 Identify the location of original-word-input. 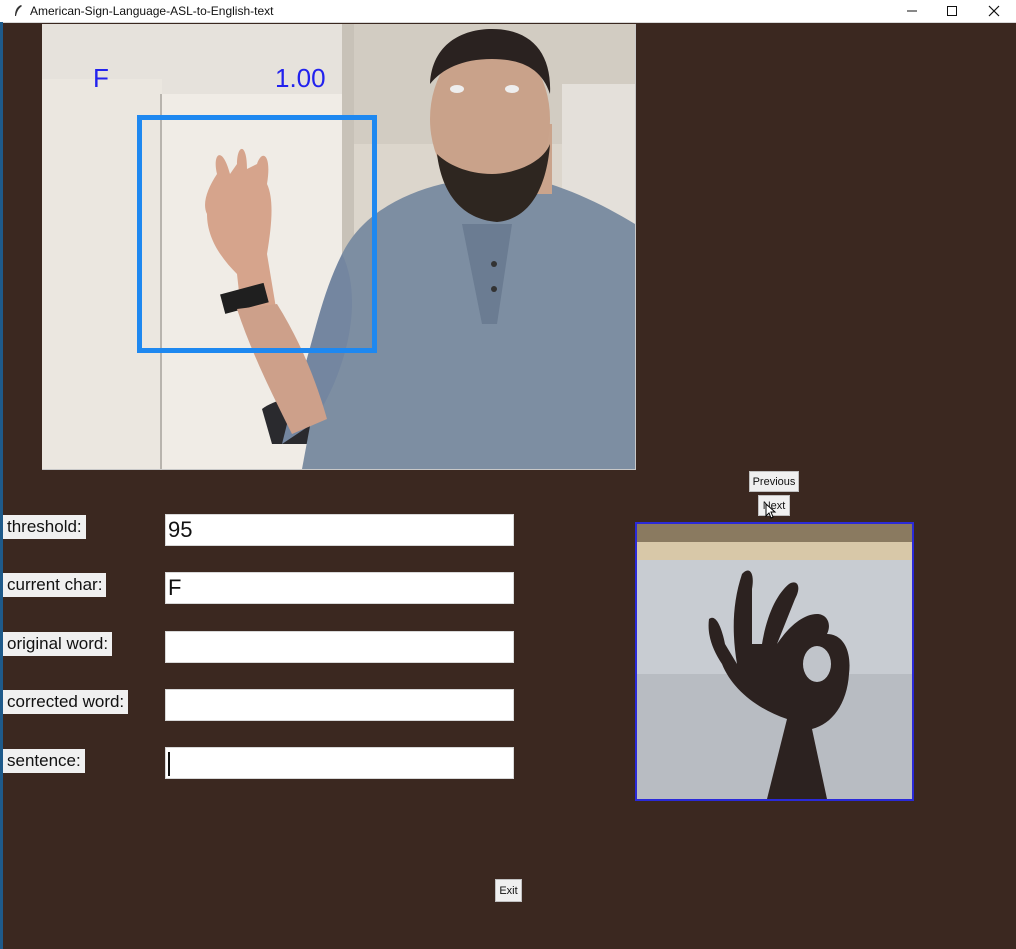
(339, 647).